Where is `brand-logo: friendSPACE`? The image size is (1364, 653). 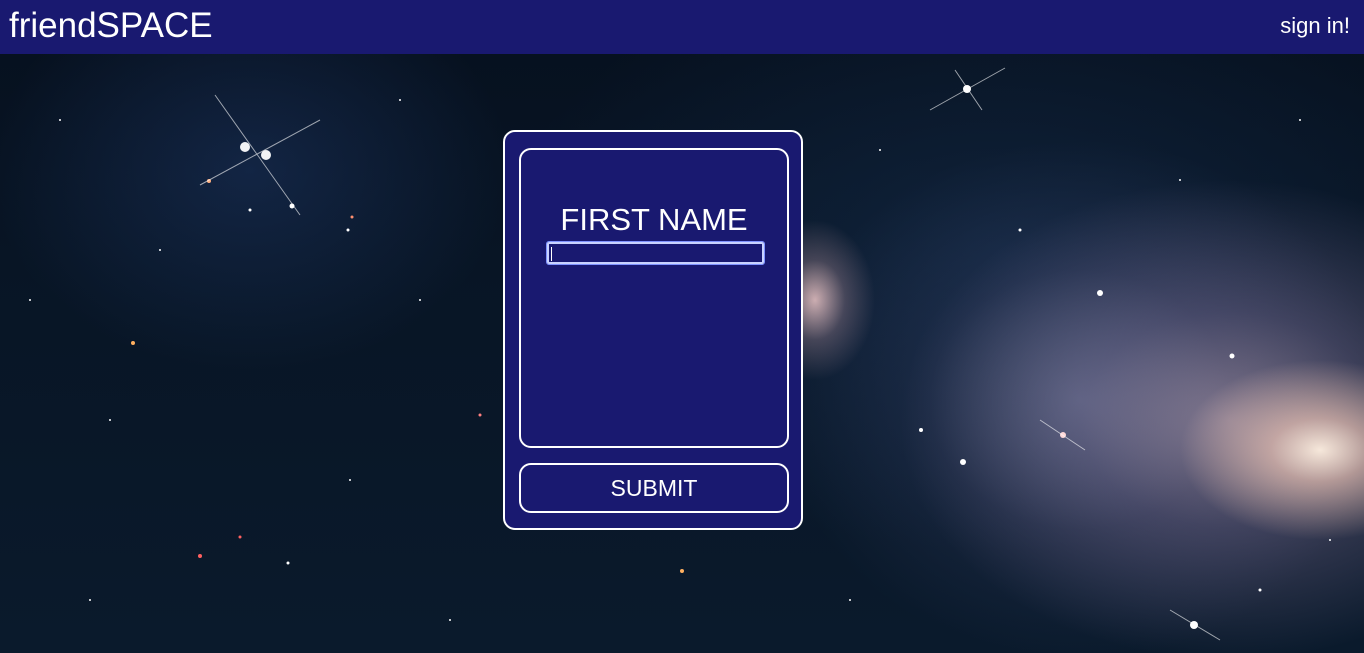
brand-logo: friendSPACE is located at coordinates (111, 26).